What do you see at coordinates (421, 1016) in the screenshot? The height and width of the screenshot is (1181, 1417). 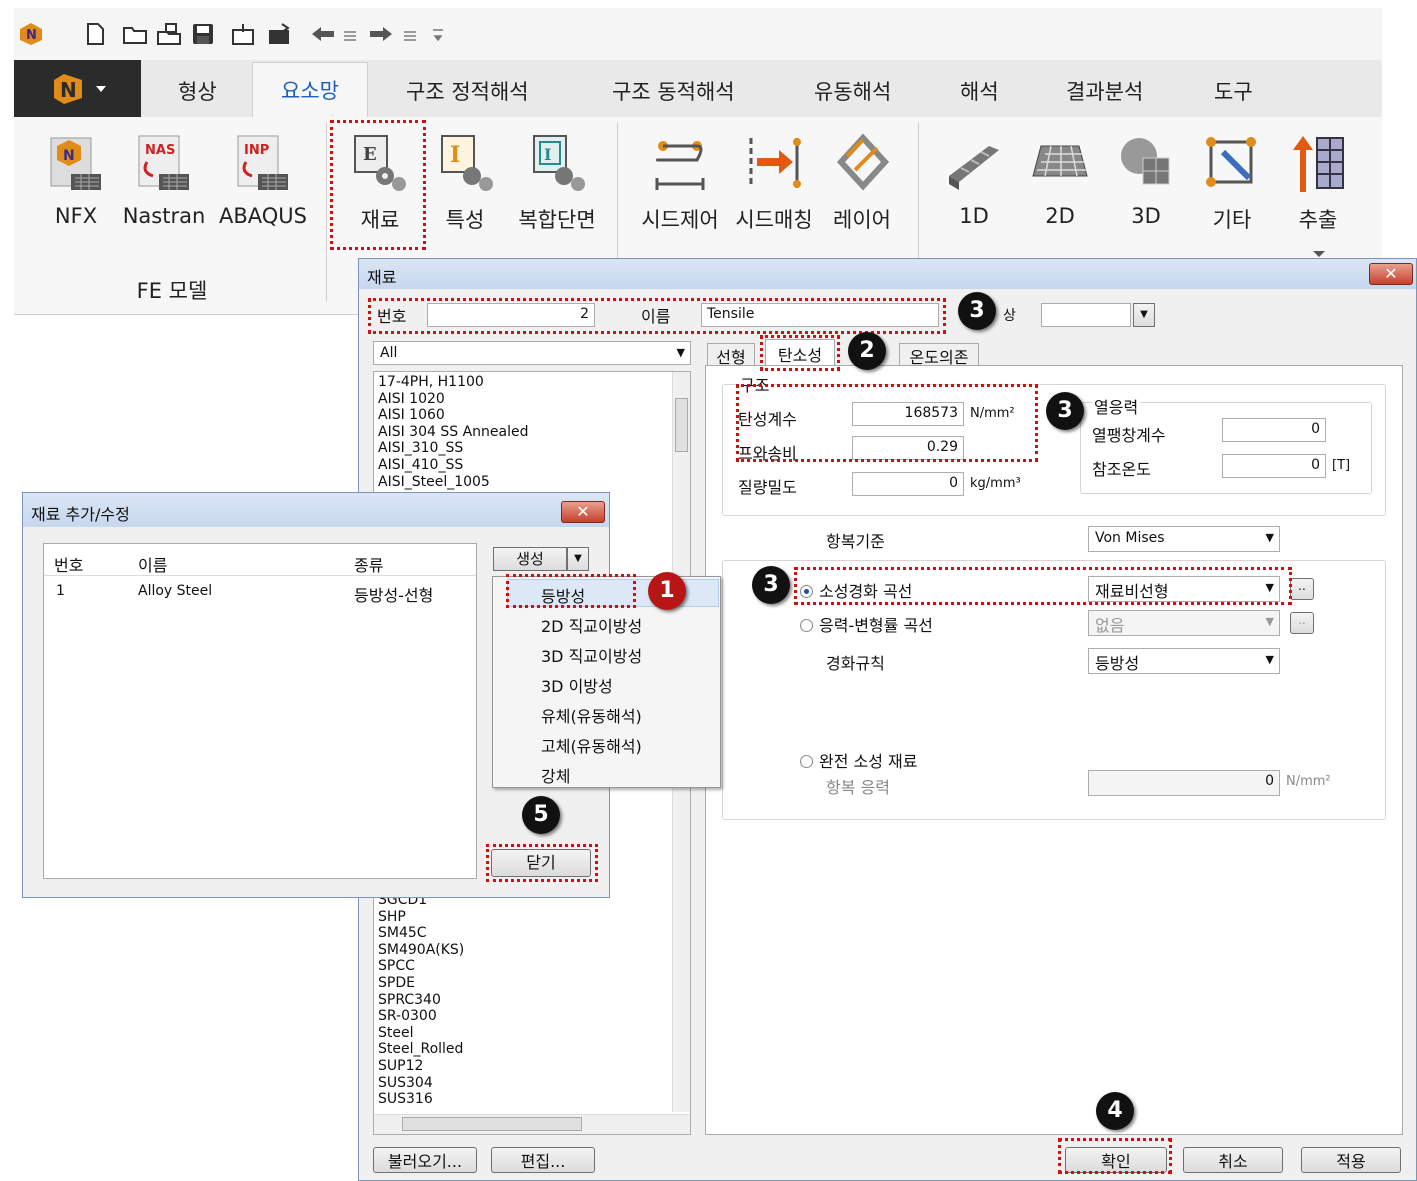 I see `list-item: SR-0300` at bounding box center [421, 1016].